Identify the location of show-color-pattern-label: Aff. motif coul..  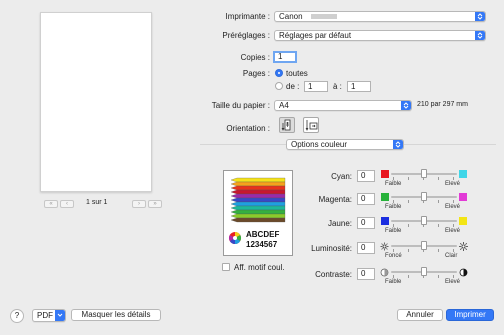
(259, 267).